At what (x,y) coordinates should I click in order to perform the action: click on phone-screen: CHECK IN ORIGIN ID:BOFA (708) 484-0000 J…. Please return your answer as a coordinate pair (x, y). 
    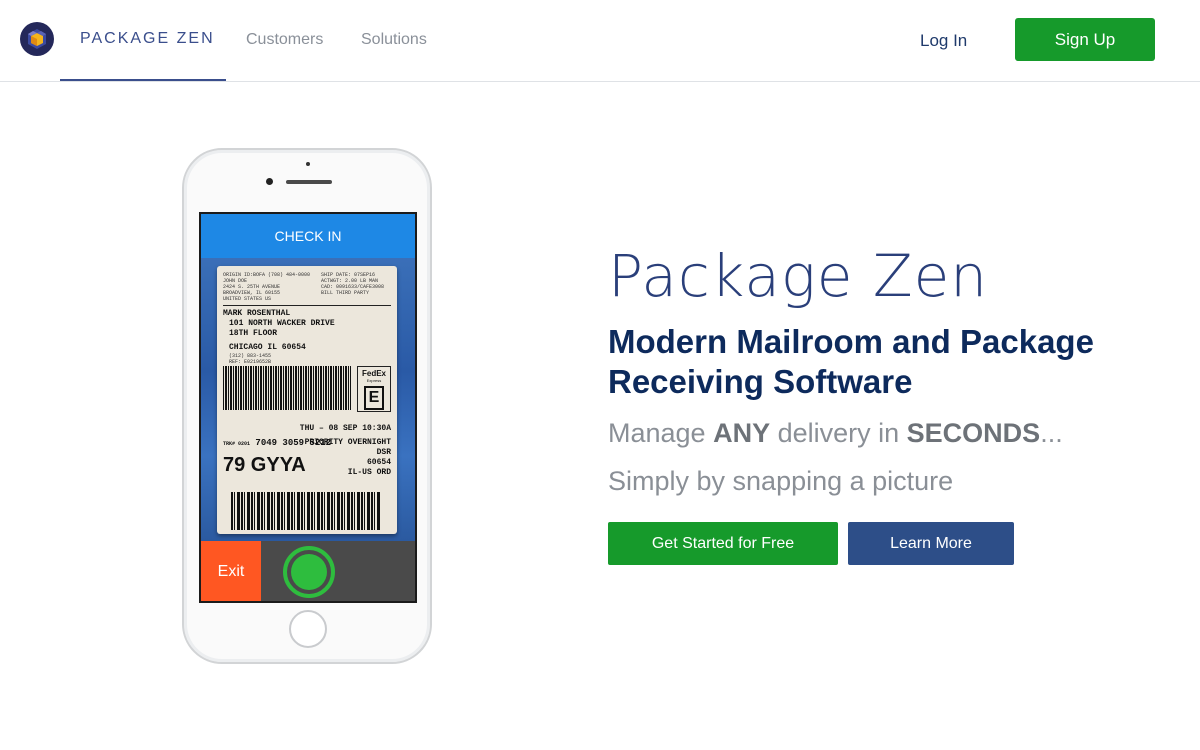
    Looking at the image, I should click on (308, 407).